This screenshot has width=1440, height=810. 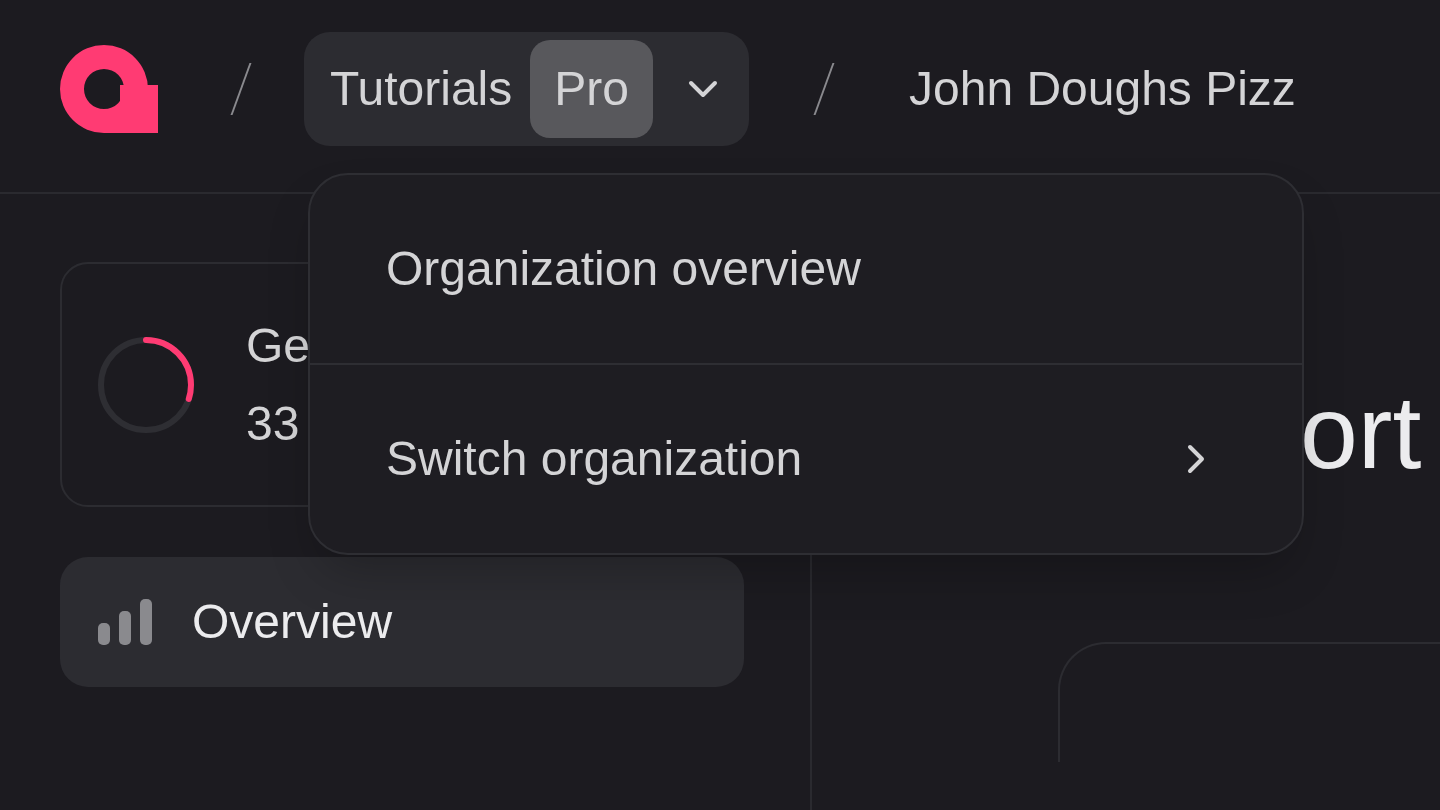 What do you see at coordinates (1196, 459) in the screenshot?
I see `chevron-right-icon` at bounding box center [1196, 459].